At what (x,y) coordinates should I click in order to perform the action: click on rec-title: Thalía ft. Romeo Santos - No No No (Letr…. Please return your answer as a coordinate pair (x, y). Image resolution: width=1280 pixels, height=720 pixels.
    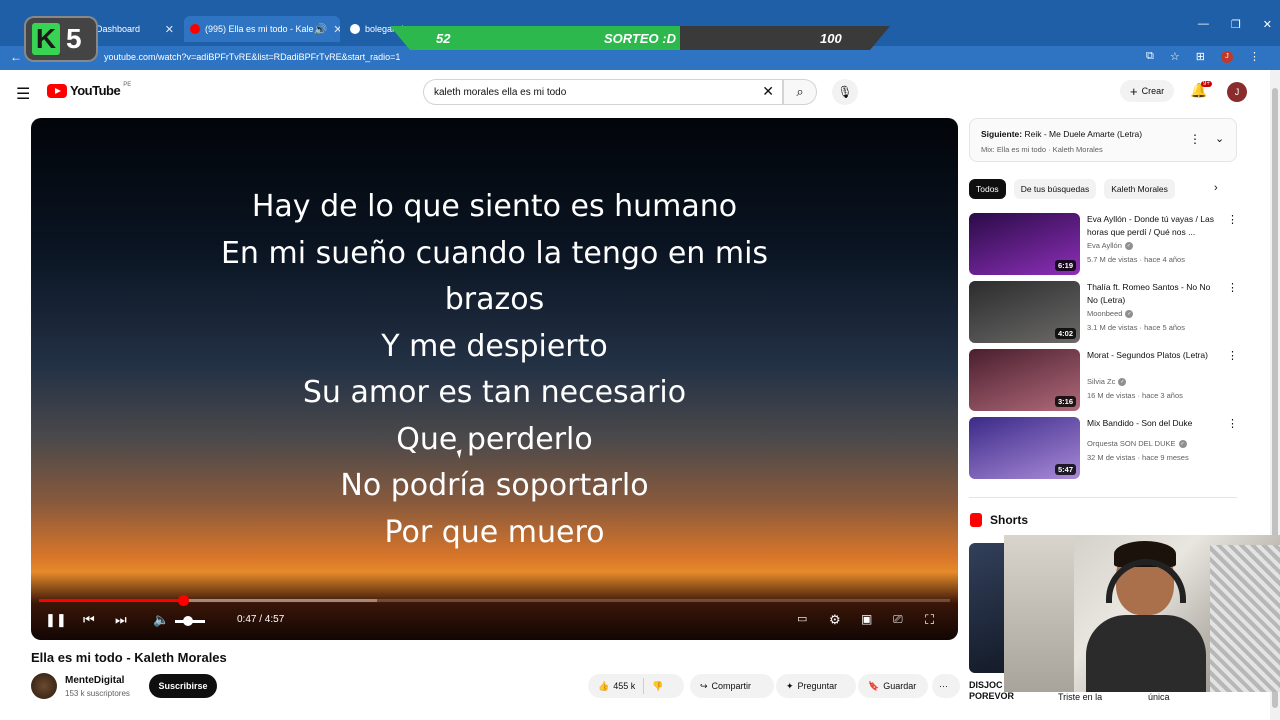
    Looking at the image, I should click on (1152, 294).